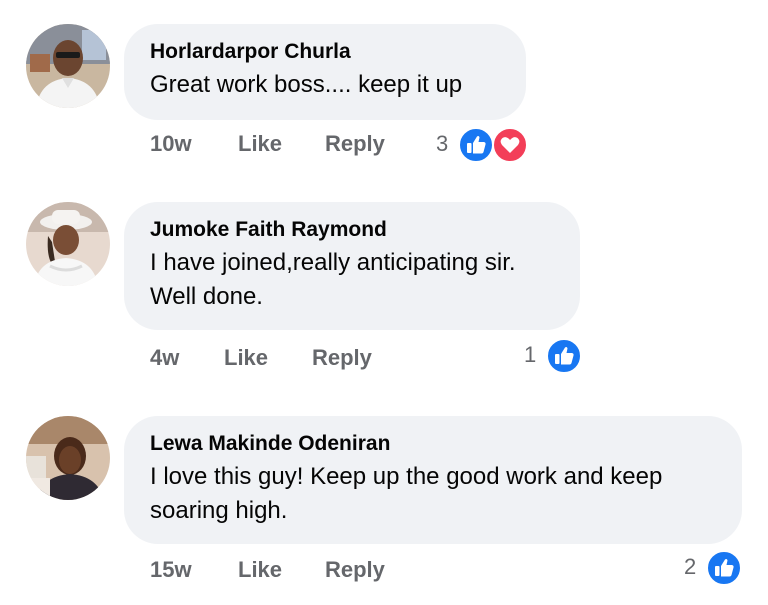  Describe the element at coordinates (164, 358) in the screenshot. I see `comment-time: 4w` at that location.